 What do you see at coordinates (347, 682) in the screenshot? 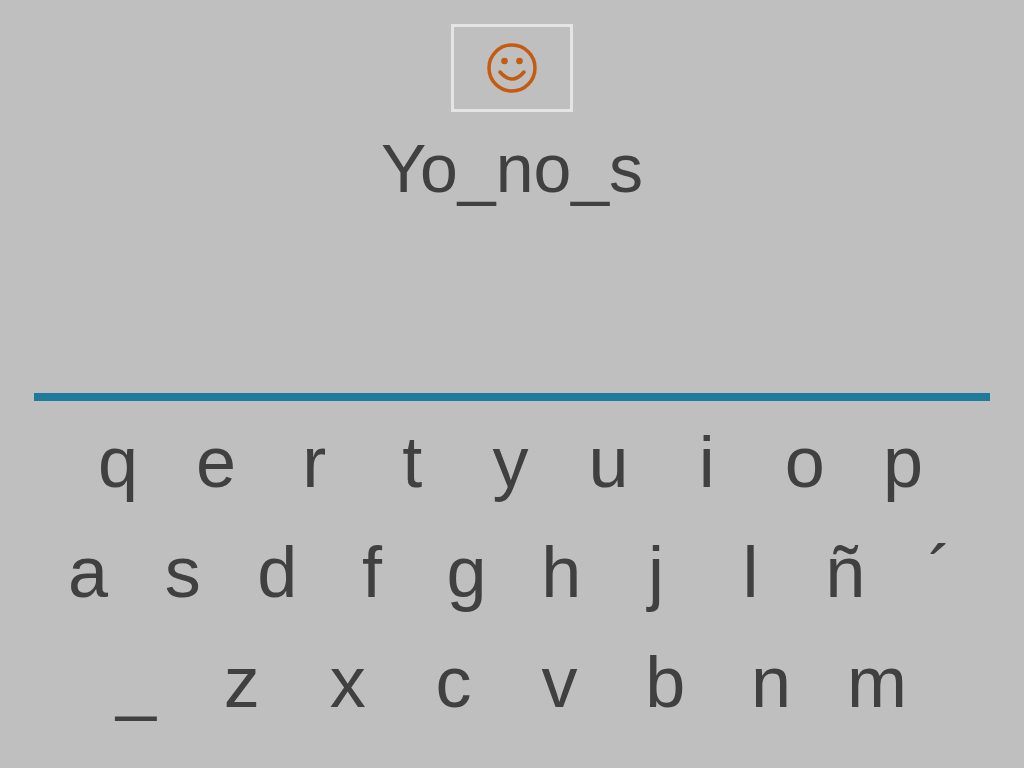
I see `letter-key: x` at bounding box center [347, 682].